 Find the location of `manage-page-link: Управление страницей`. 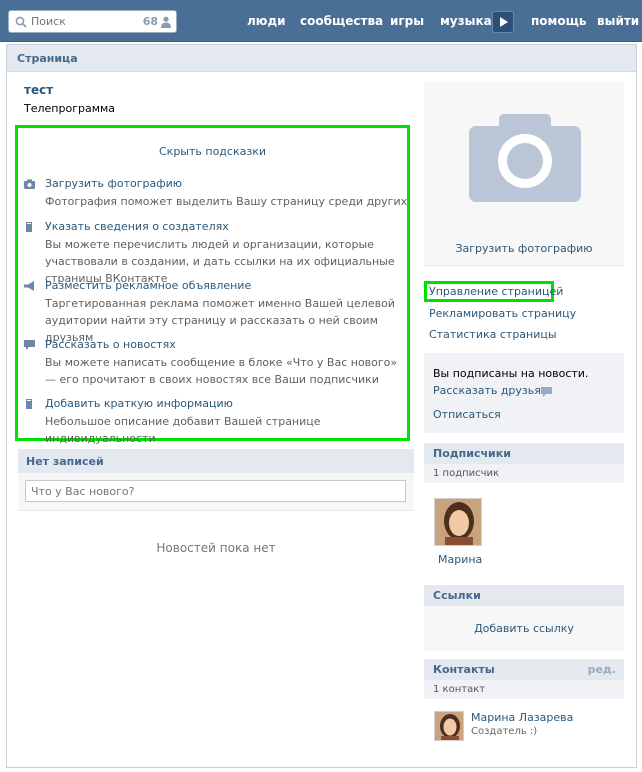

manage-page-link: Управление страницей is located at coordinates (493, 291).